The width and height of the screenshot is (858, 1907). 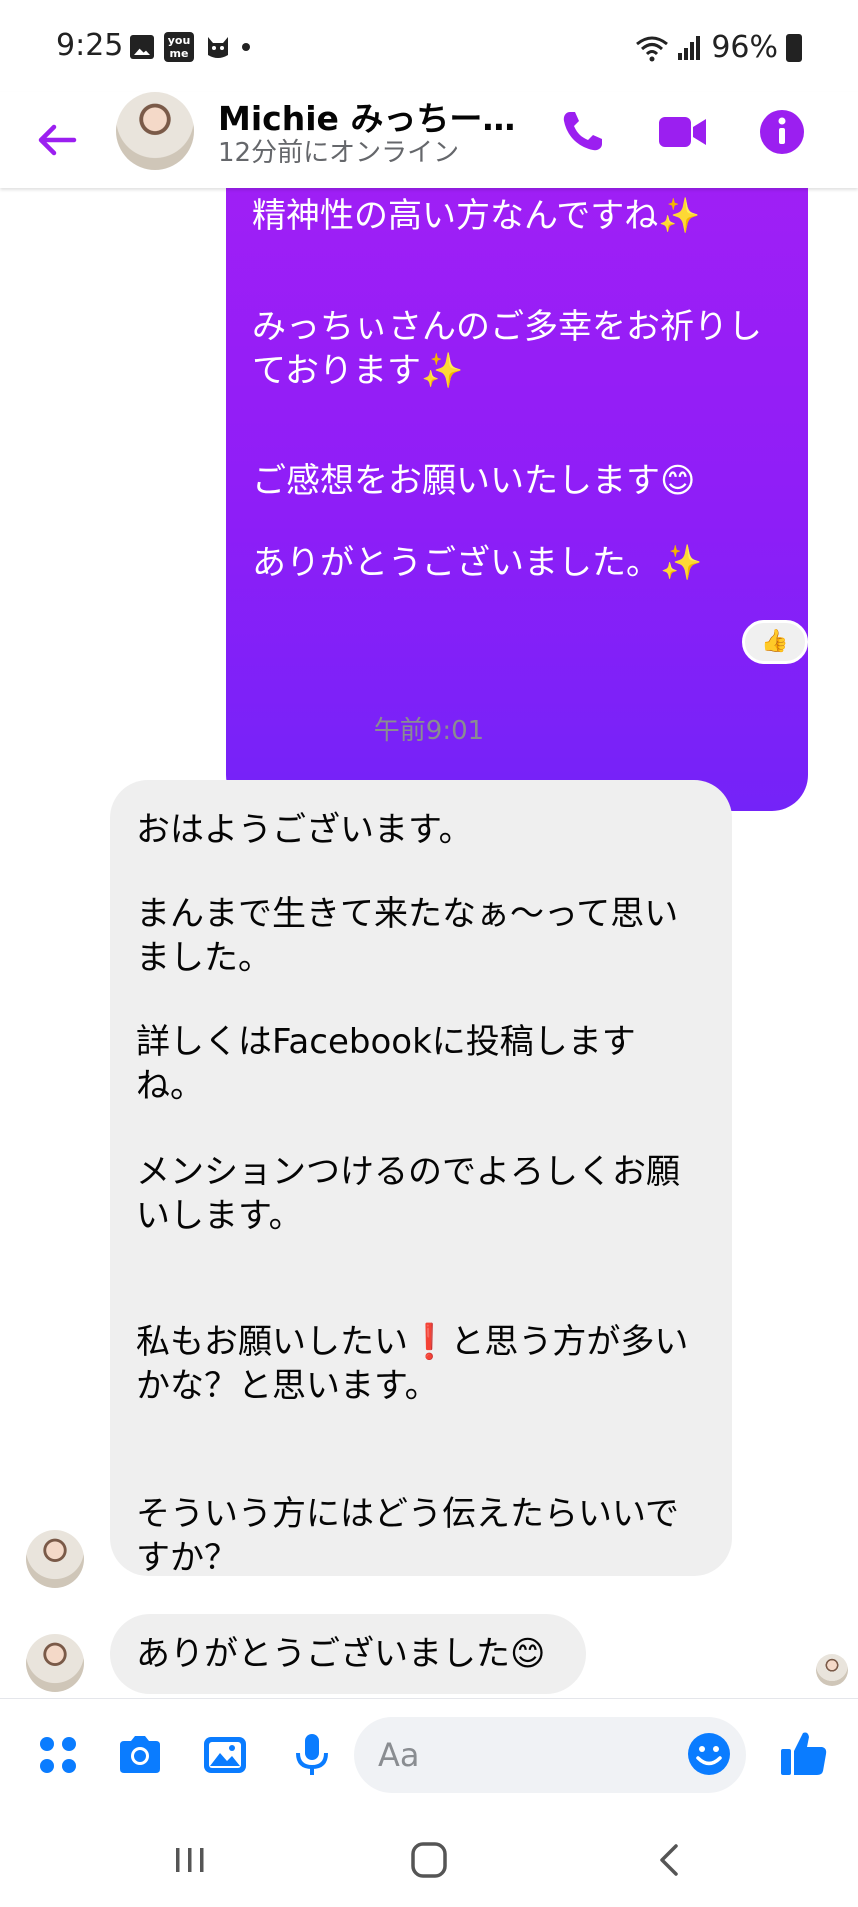 What do you see at coordinates (408, 1172) in the screenshot?
I see `received-message-line: メンションつけるのでよろしくお願` at bounding box center [408, 1172].